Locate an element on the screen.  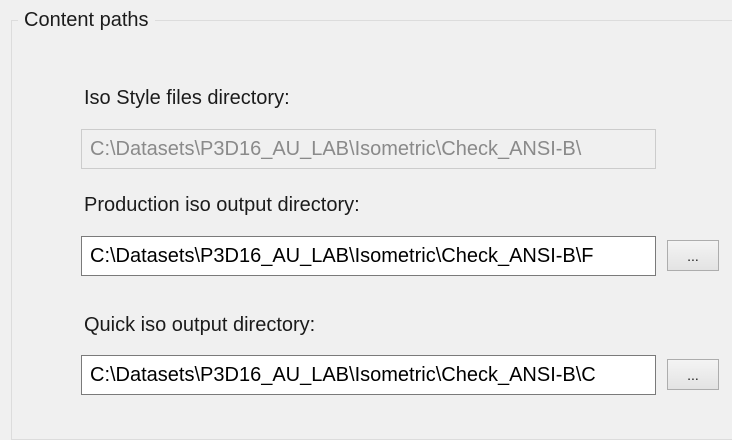
quick-output-directory-input is located at coordinates (368, 375).